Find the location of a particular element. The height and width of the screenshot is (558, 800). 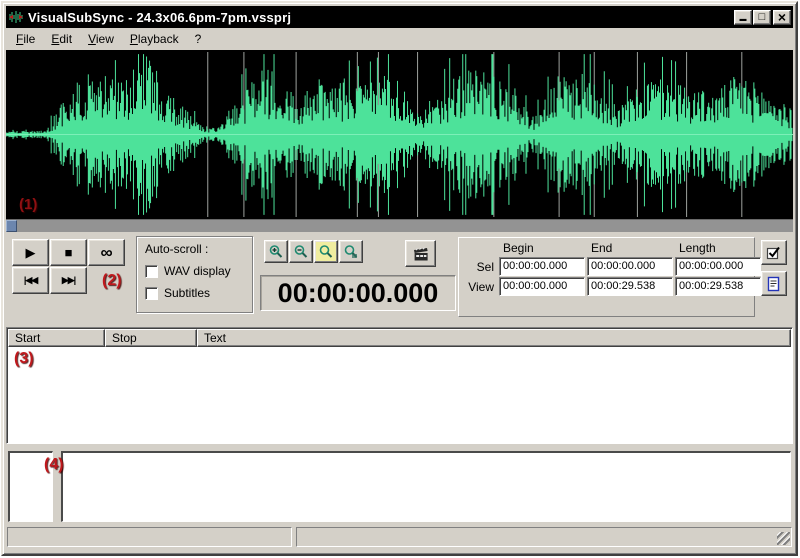

menu-playback: Playback is located at coordinates (154, 39).